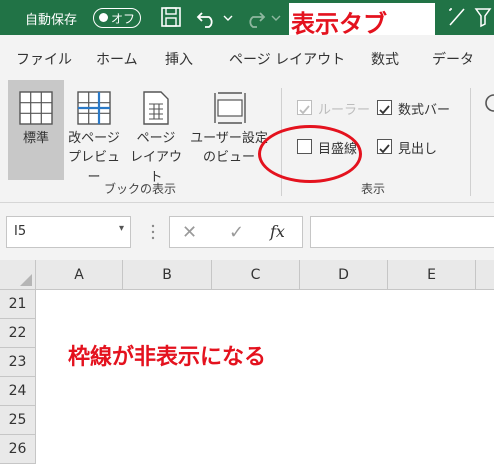 The width and height of the screenshot is (494, 476). What do you see at coordinates (26, 280) in the screenshot?
I see `select-all-triangle-icon` at bounding box center [26, 280].